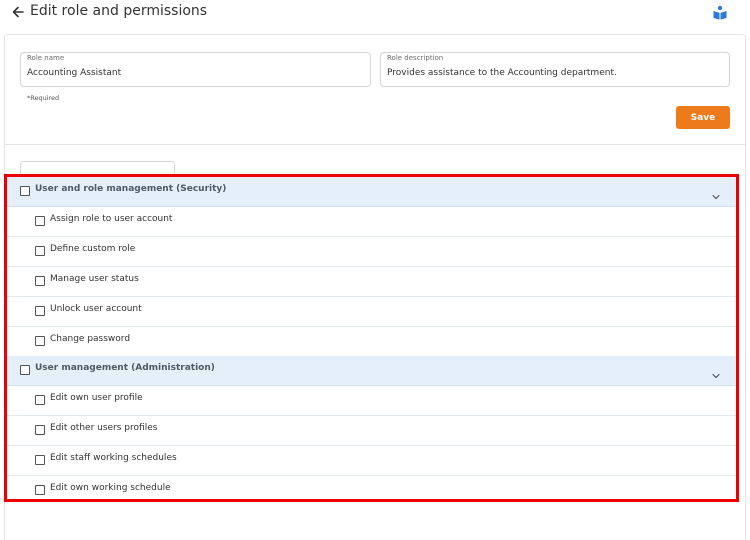 This screenshot has height=540, width=750. What do you see at coordinates (371, 312) in the screenshot?
I see `permission-item: Unlock user account` at bounding box center [371, 312].